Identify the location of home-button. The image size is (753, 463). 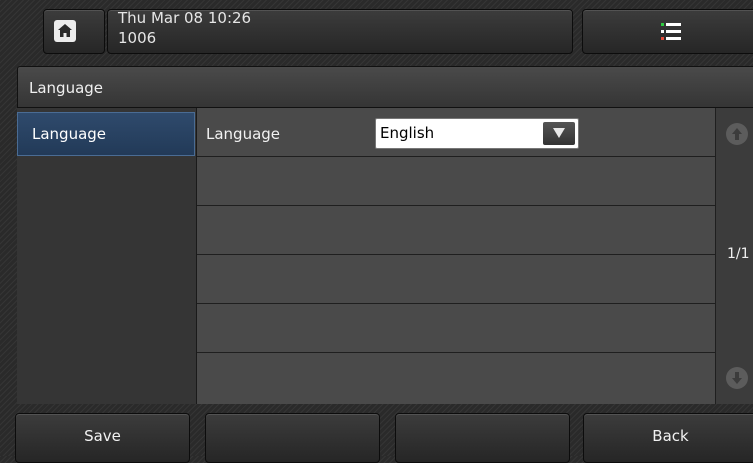
(74, 31).